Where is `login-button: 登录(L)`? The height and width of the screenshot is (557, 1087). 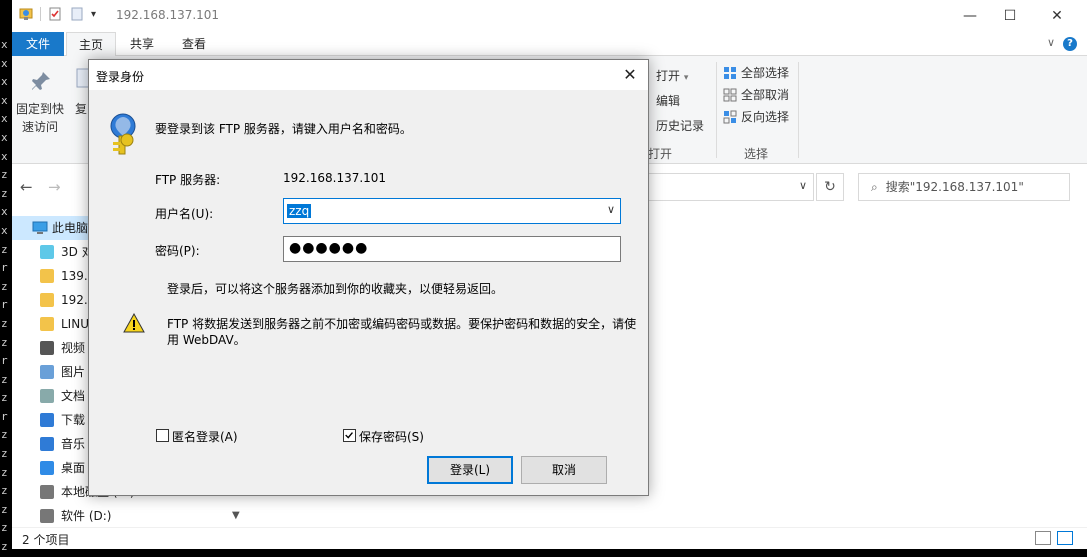 login-button: 登录(L) is located at coordinates (470, 470).